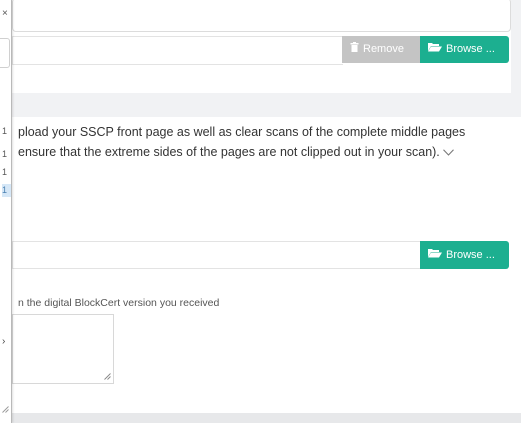  Describe the element at coordinates (449, 153) in the screenshot. I see `chevron-down-icon` at that location.